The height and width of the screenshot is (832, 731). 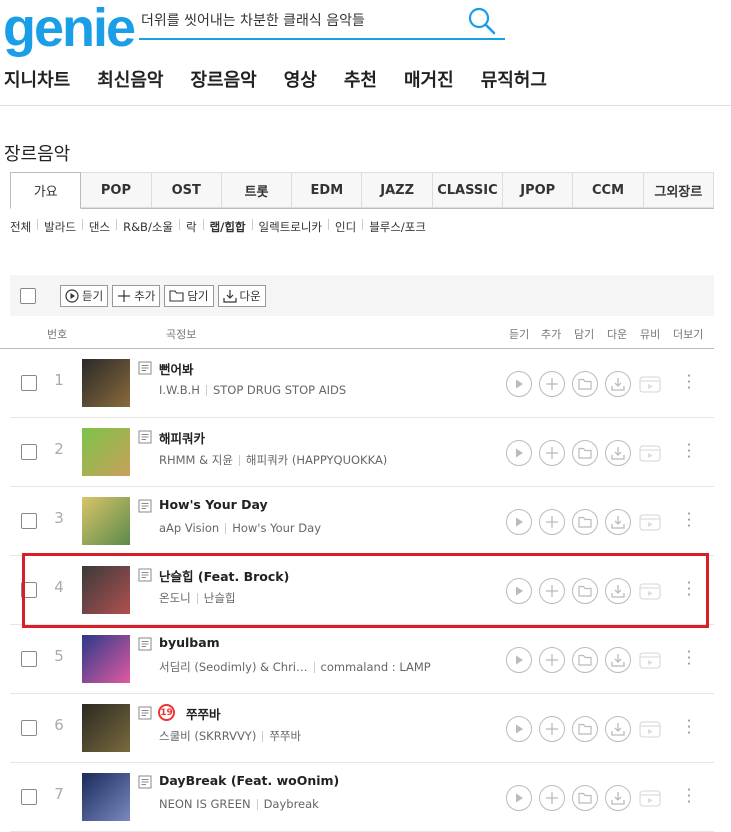 What do you see at coordinates (46, 190) in the screenshot?
I see `tab-kpop: 가요` at bounding box center [46, 190].